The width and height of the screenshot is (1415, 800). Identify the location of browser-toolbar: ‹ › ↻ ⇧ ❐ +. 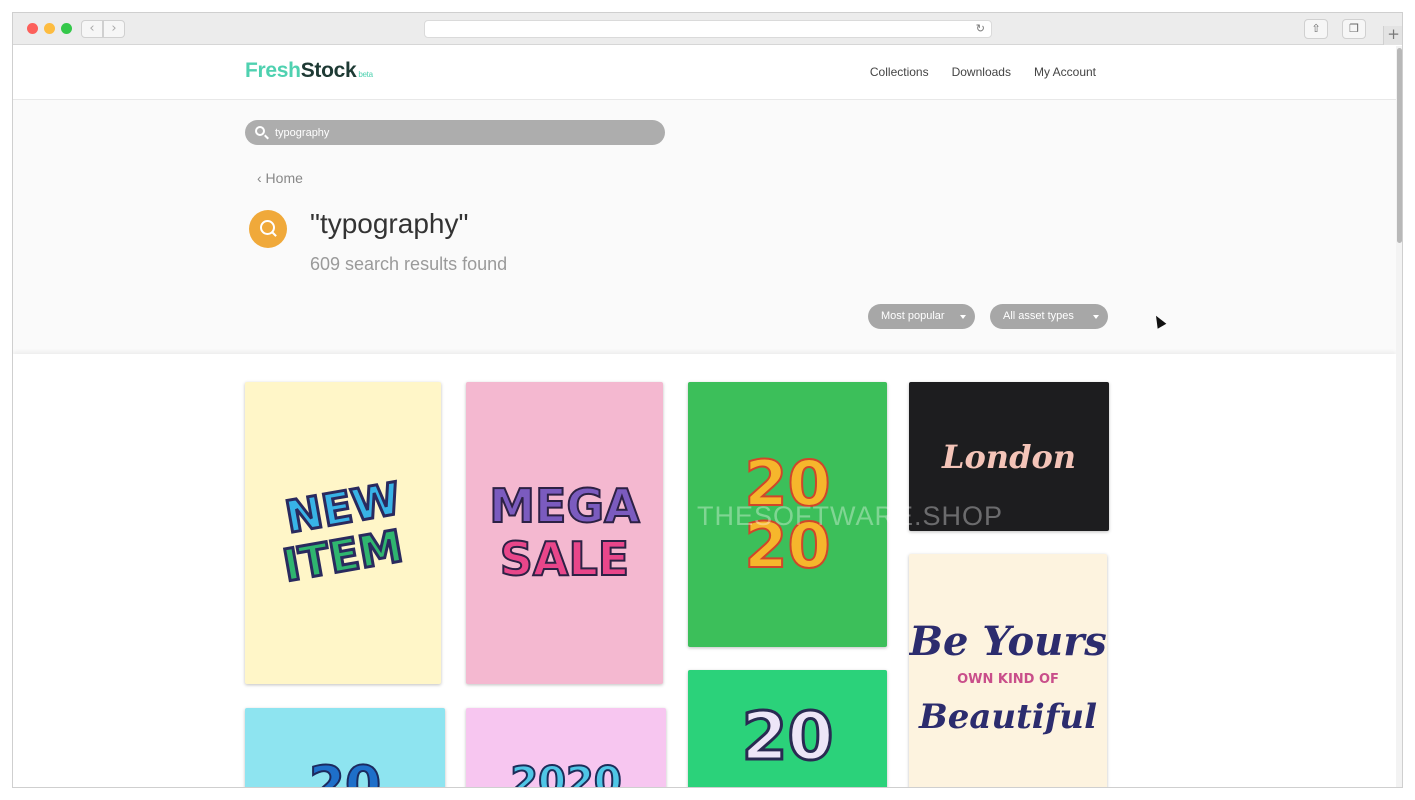
(707, 29).